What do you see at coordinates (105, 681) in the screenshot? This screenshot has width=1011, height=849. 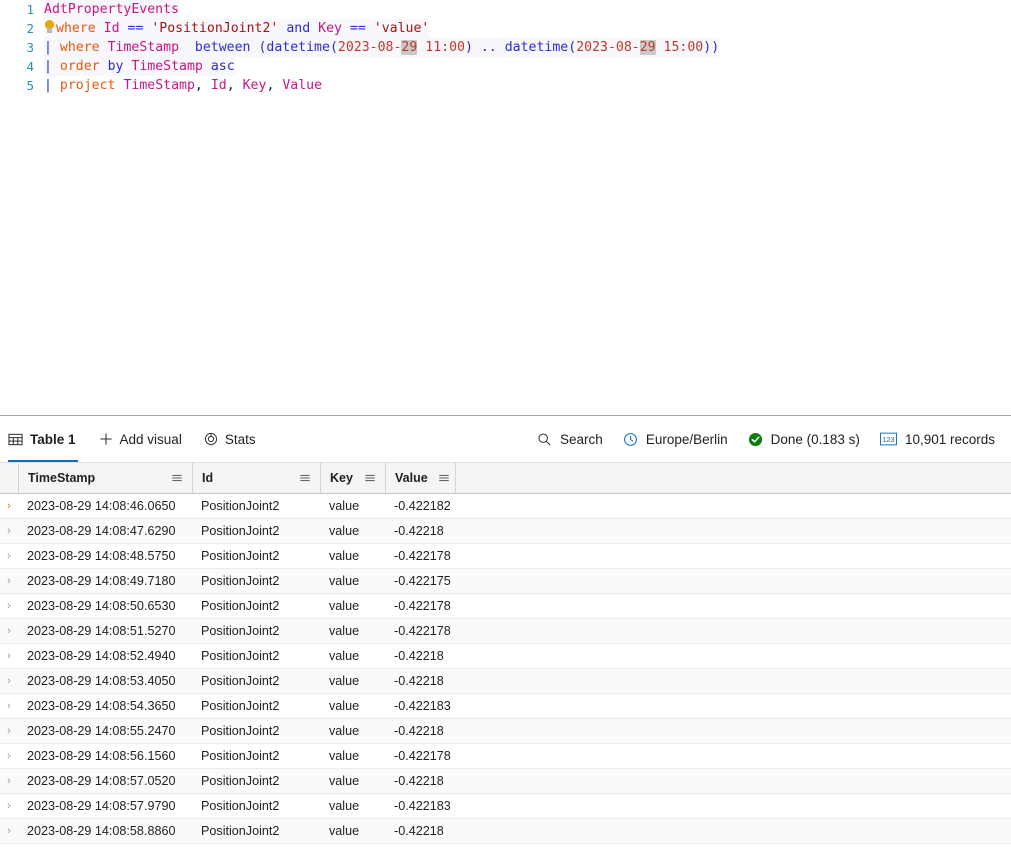 I see `cell-timestamp: 2023-08-29 14:08:53.4050` at bounding box center [105, 681].